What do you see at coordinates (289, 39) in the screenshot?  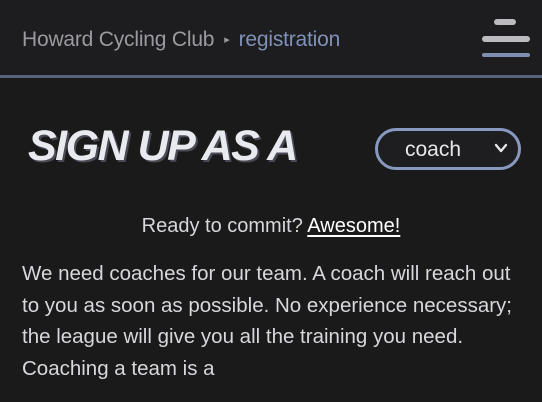 I see `breadcrumb-current-page: registration` at bounding box center [289, 39].